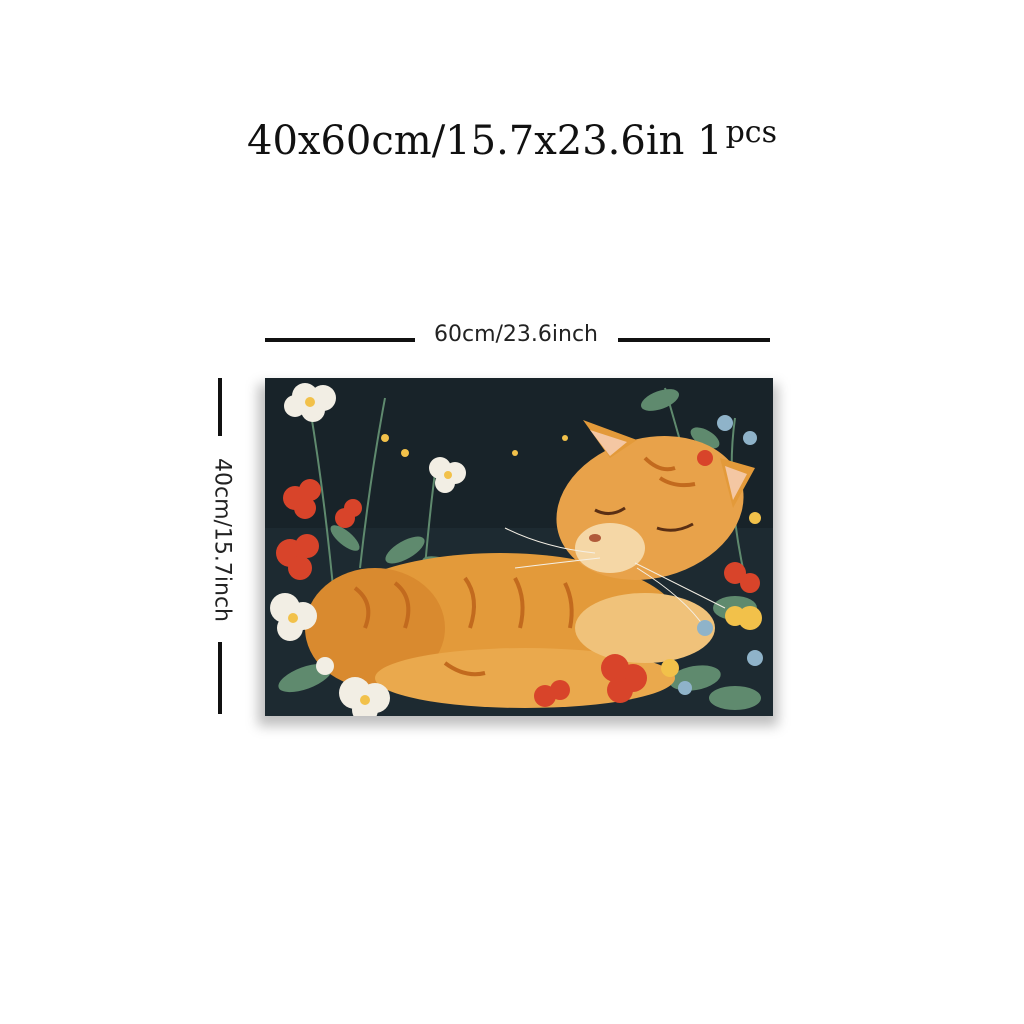  Describe the element at coordinates (515, 334) in the screenshot. I see `width-label: 60cm/23.6inch` at that location.